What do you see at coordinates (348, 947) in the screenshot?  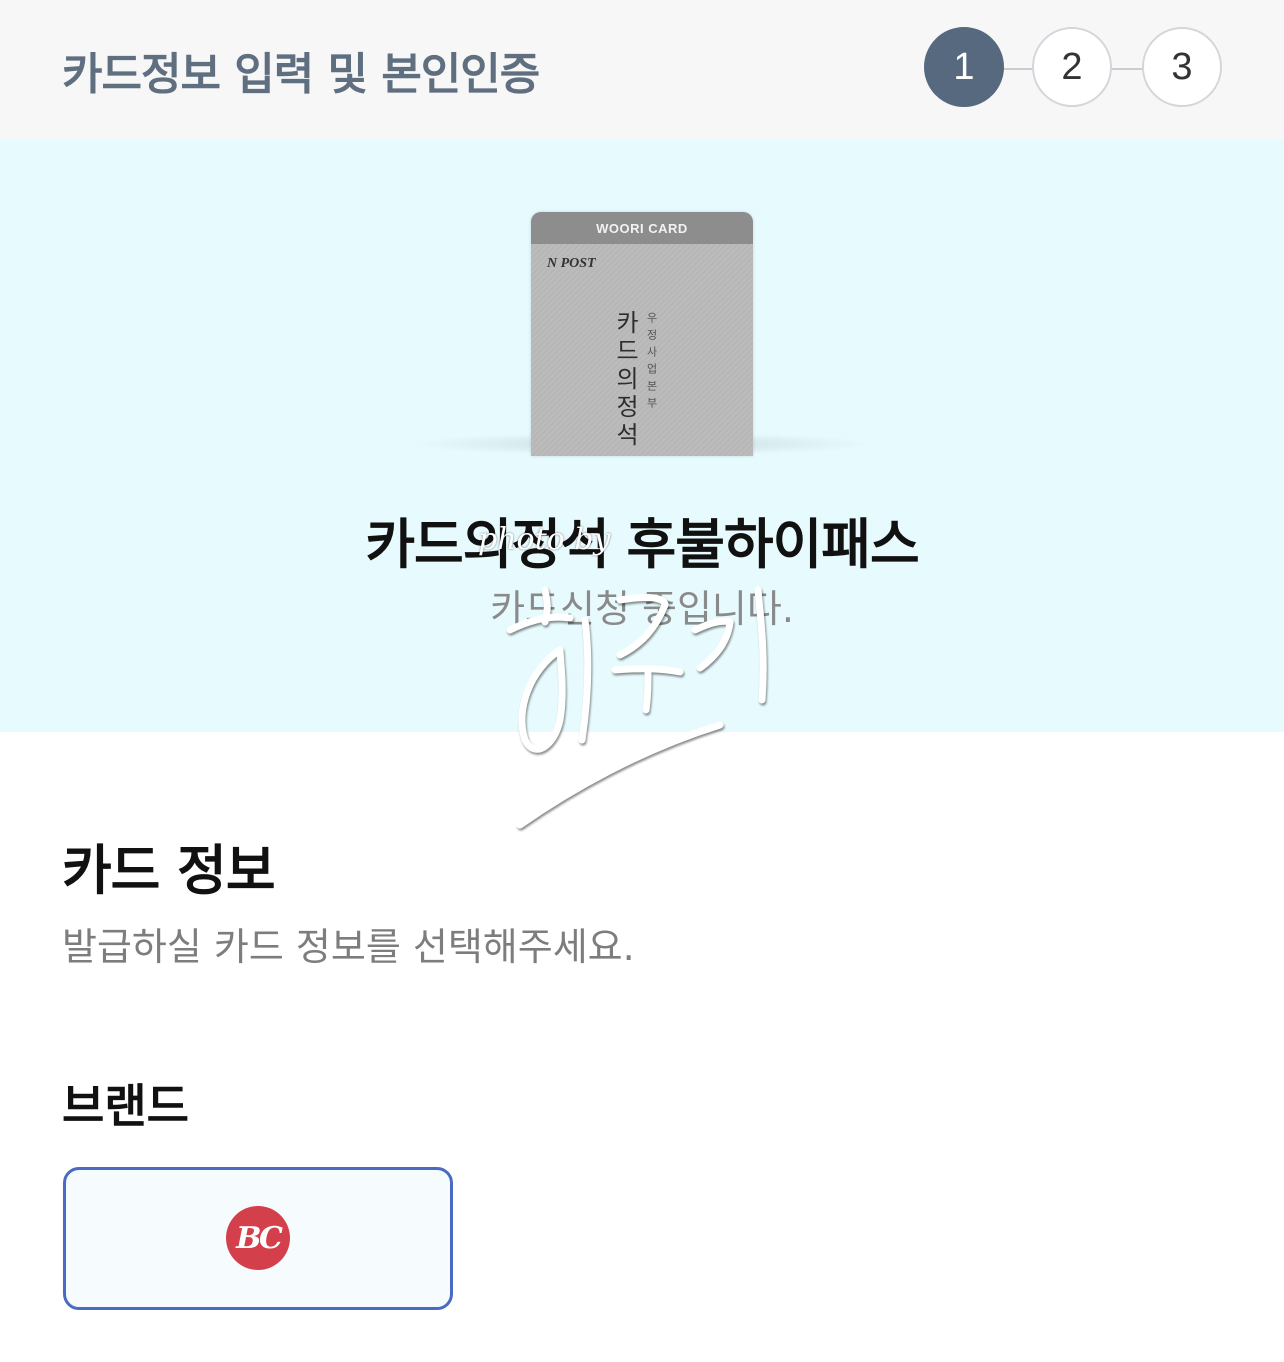 I see `card-info-description: 발급하실 카드 정보를 선택해주세요.` at bounding box center [348, 947].